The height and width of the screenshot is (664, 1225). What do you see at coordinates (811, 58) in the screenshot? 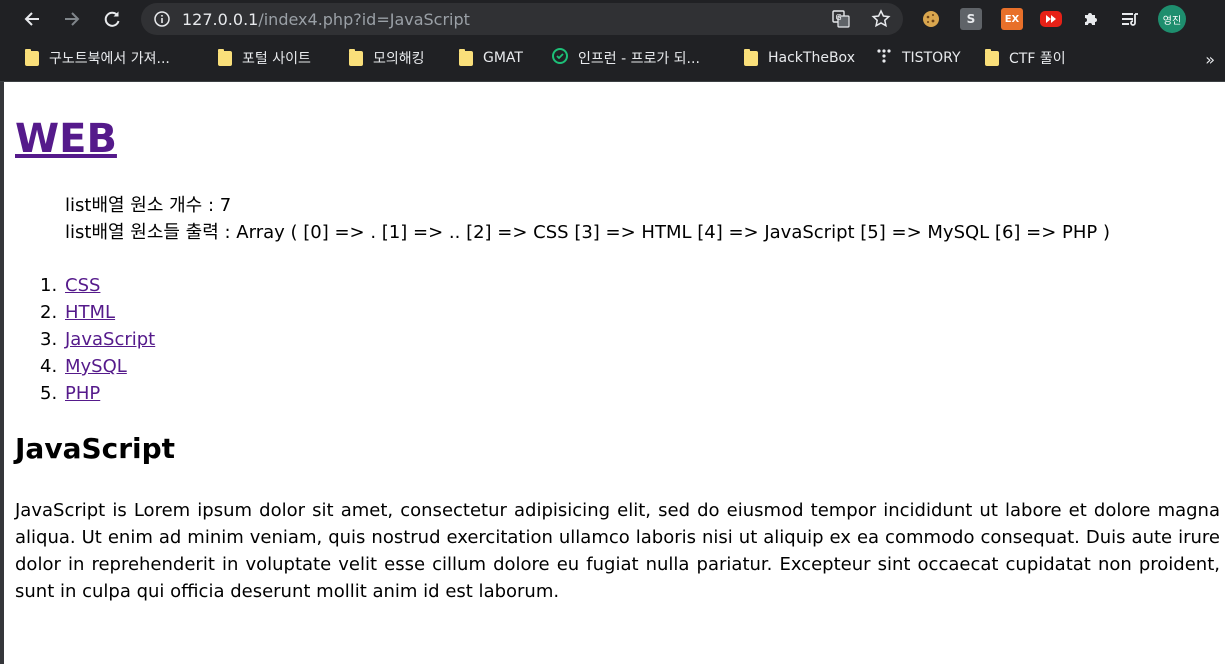
I see `bookmark-label: HackTheBox` at bounding box center [811, 58].